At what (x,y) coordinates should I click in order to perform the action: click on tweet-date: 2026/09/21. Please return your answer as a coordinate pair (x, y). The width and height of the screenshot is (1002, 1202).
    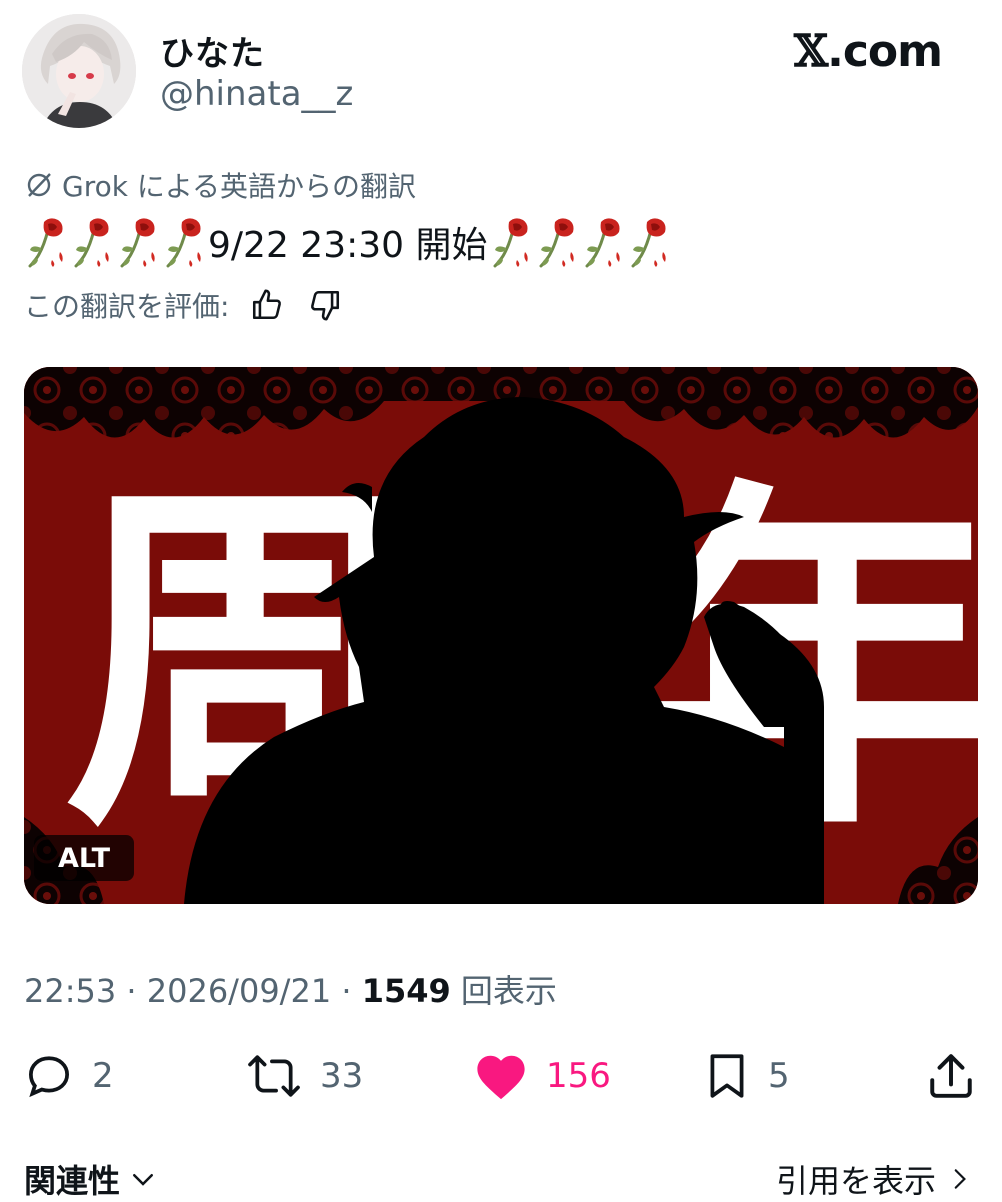
    Looking at the image, I should click on (239, 991).